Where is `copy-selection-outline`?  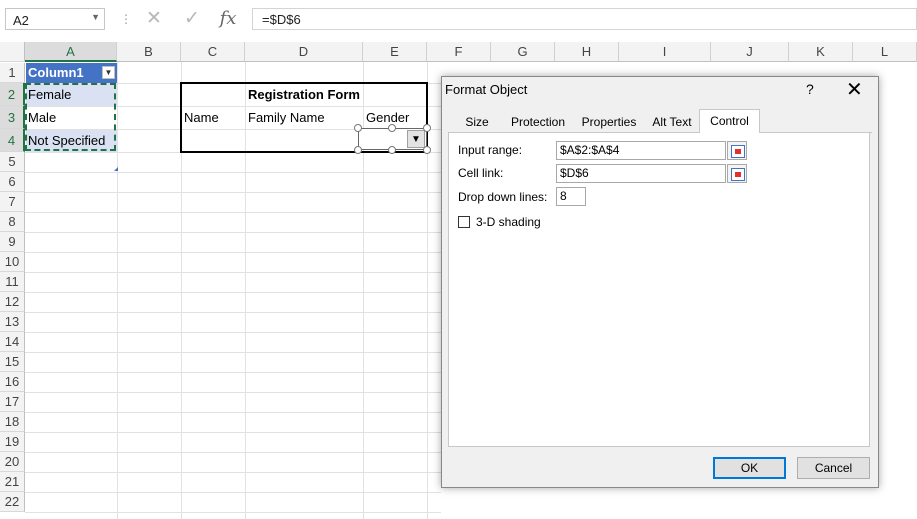
copy-selection-outline is located at coordinates (70, 117).